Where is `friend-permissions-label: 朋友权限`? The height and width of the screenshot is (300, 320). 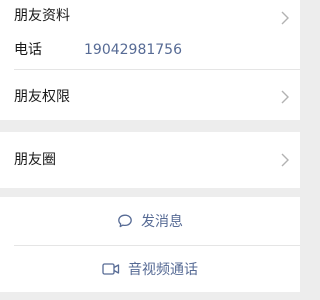
friend-permissions-label: 朋友权限 is located at coordinates (42, 97).